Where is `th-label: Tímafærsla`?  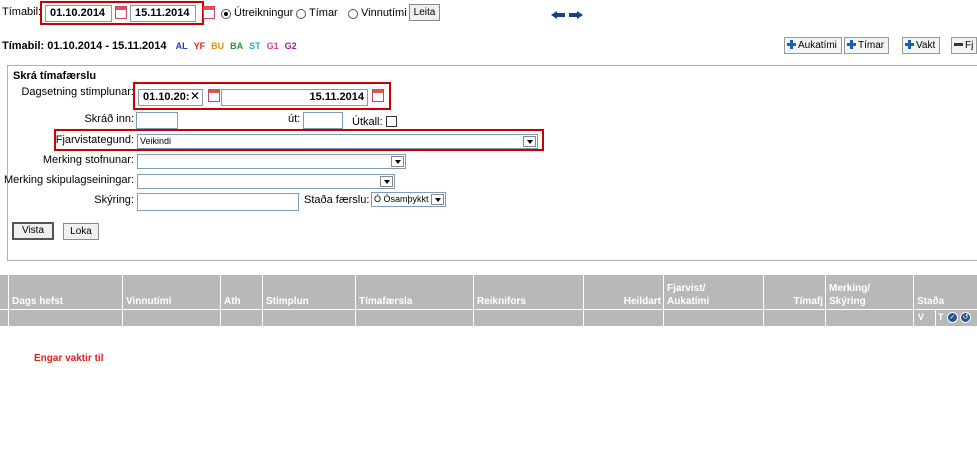
th-label: Tímafærsla is located at coordinates (386, 301).